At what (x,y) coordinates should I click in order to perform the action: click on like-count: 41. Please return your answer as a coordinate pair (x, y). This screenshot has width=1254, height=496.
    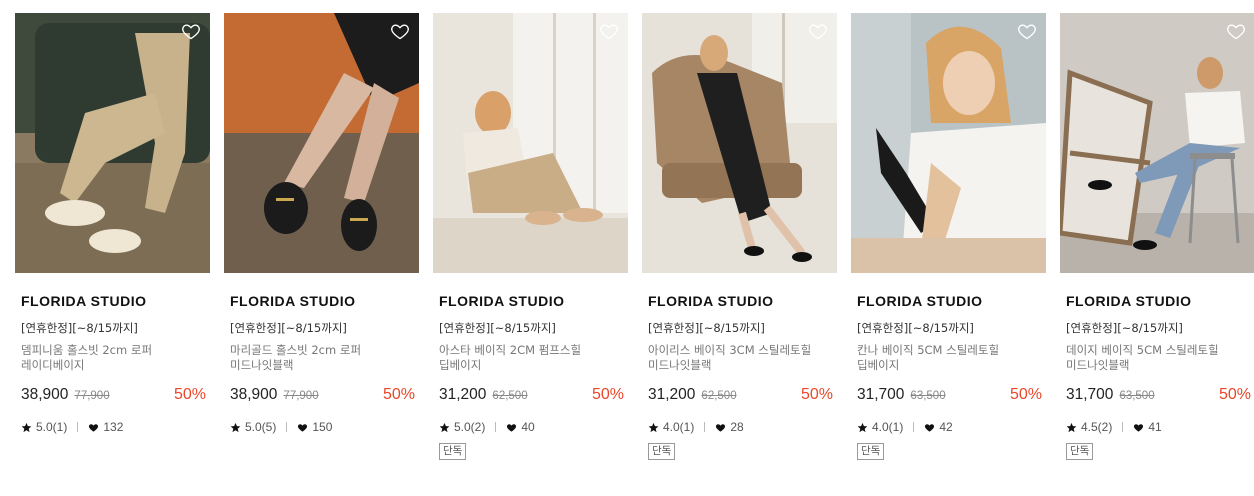
    Looking at the image, I should click on (1155, 427).